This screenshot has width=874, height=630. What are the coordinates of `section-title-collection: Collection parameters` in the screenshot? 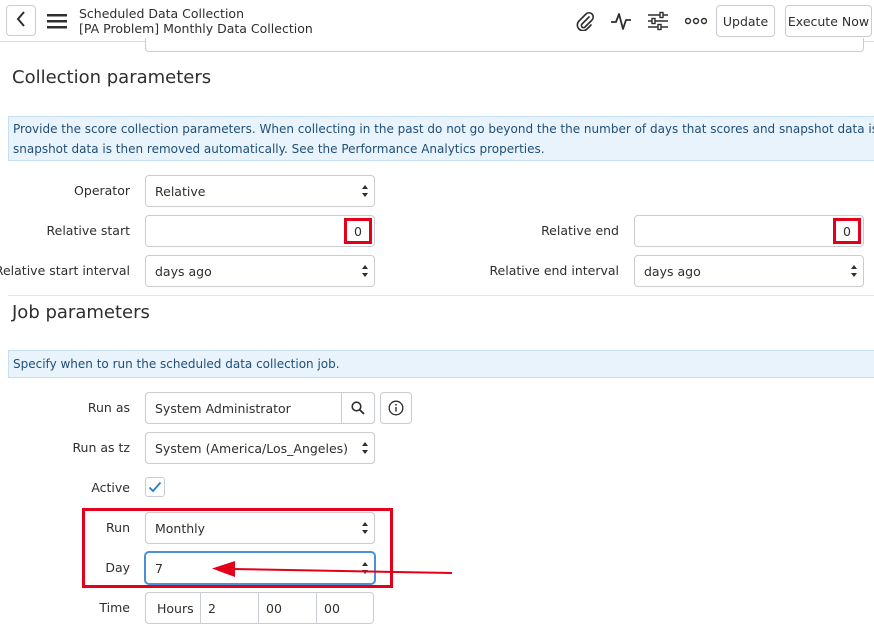 It's located at (112, 77).